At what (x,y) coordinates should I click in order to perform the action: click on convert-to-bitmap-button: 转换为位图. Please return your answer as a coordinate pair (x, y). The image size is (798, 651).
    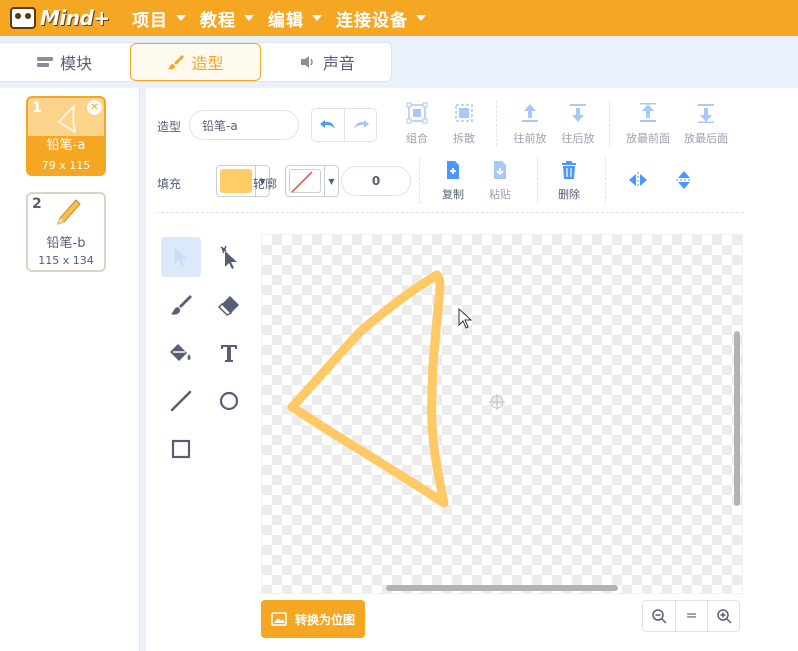
    Looking at the image, I should click on (313, 619).